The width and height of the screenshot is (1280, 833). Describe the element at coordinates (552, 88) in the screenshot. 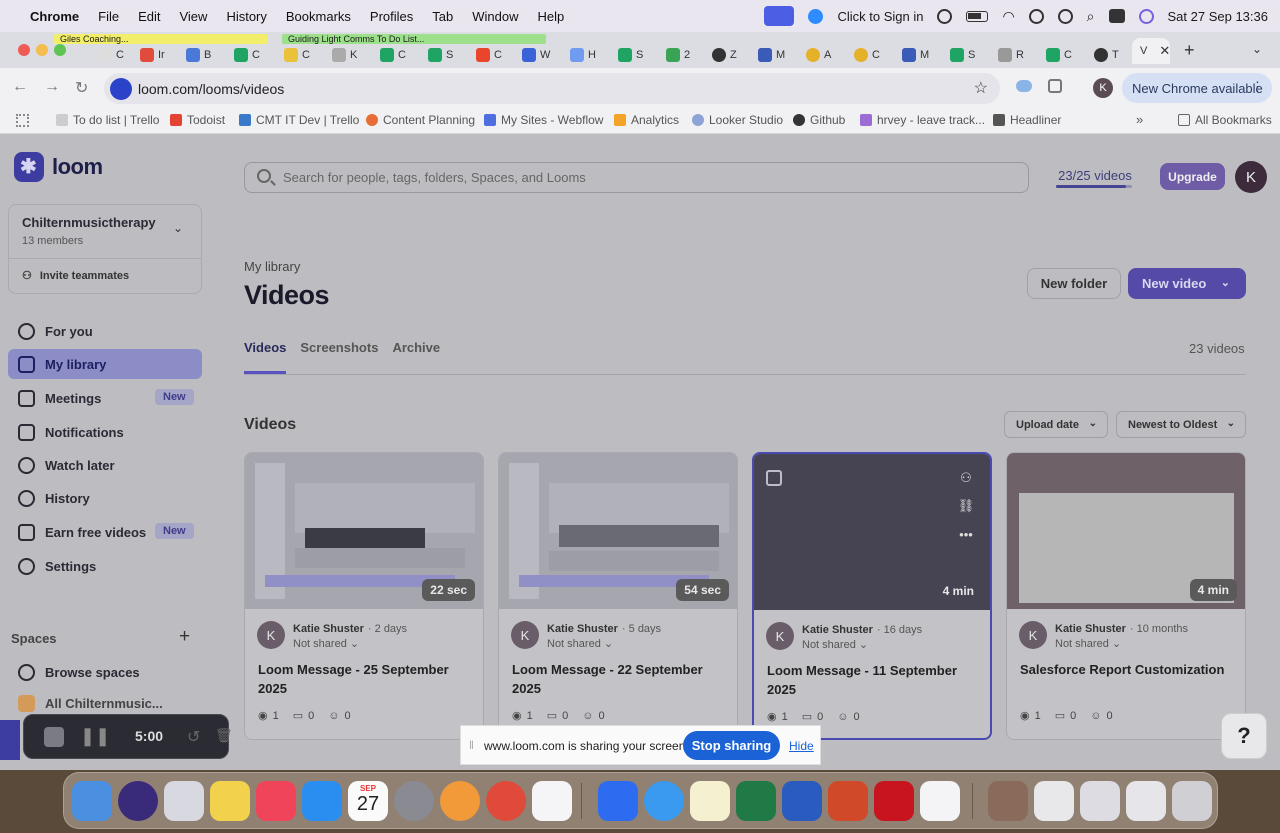

I see `url-input: loom.com/looms/videos ☆` at that location.